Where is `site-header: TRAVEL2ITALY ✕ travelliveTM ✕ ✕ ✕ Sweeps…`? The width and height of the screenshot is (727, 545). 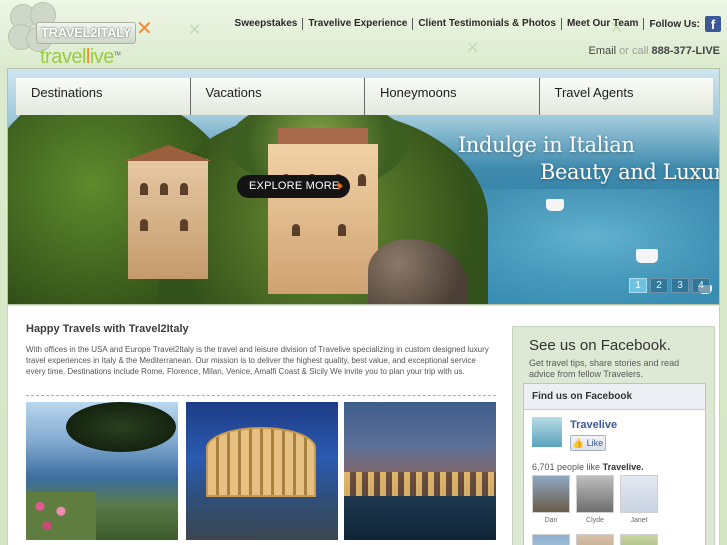 site-header: TRAVEL2ITALY ✕ travelliveTM ✕ ✕ ✕ Sweeps… is located at coordinates (363, 35).